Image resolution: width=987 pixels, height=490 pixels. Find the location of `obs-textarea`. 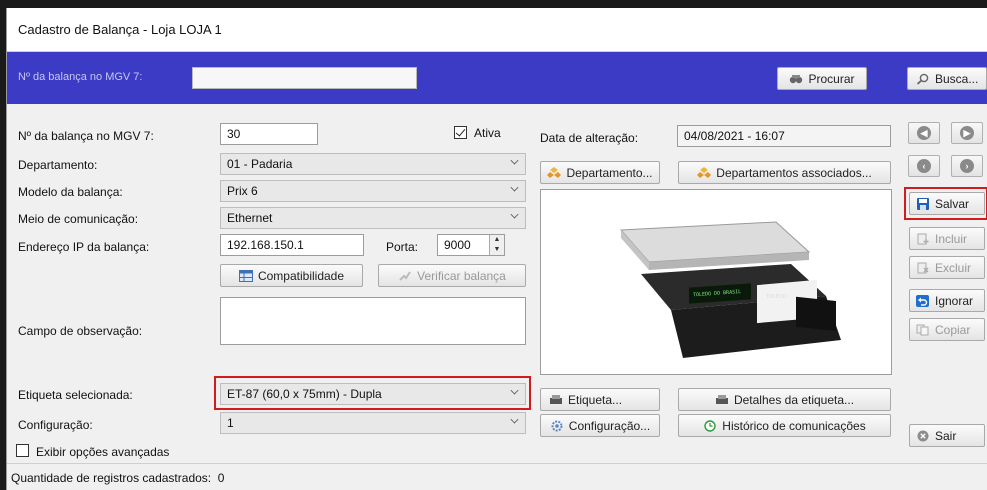

obs-textarea is located at coordinates (373, 321).